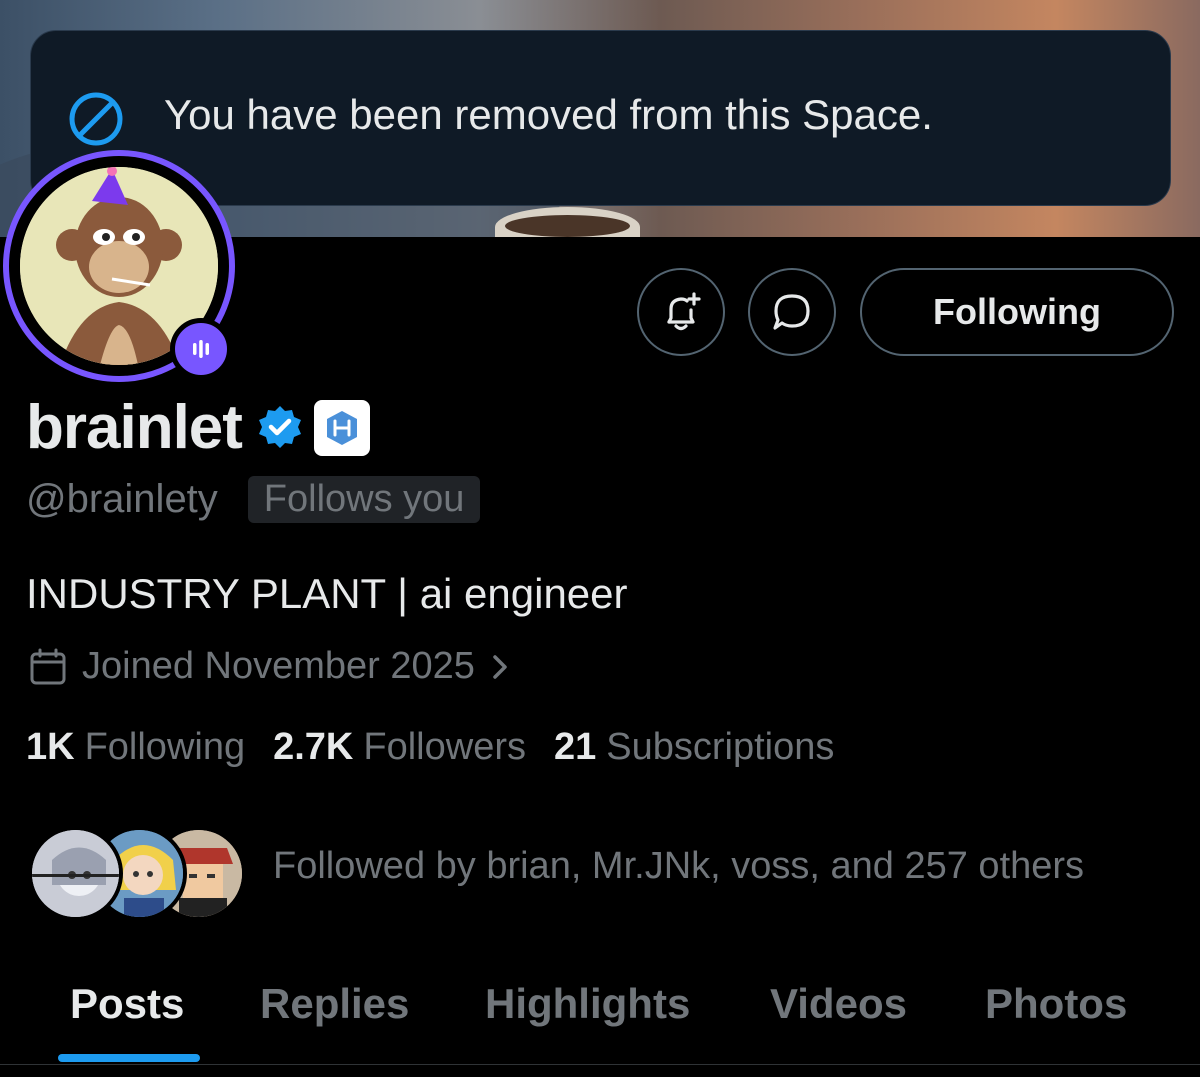  What do you see at coordinates (96, 119) in the screenshot?
I see `blocked-circle-icon` at bounding box center [96, 119].